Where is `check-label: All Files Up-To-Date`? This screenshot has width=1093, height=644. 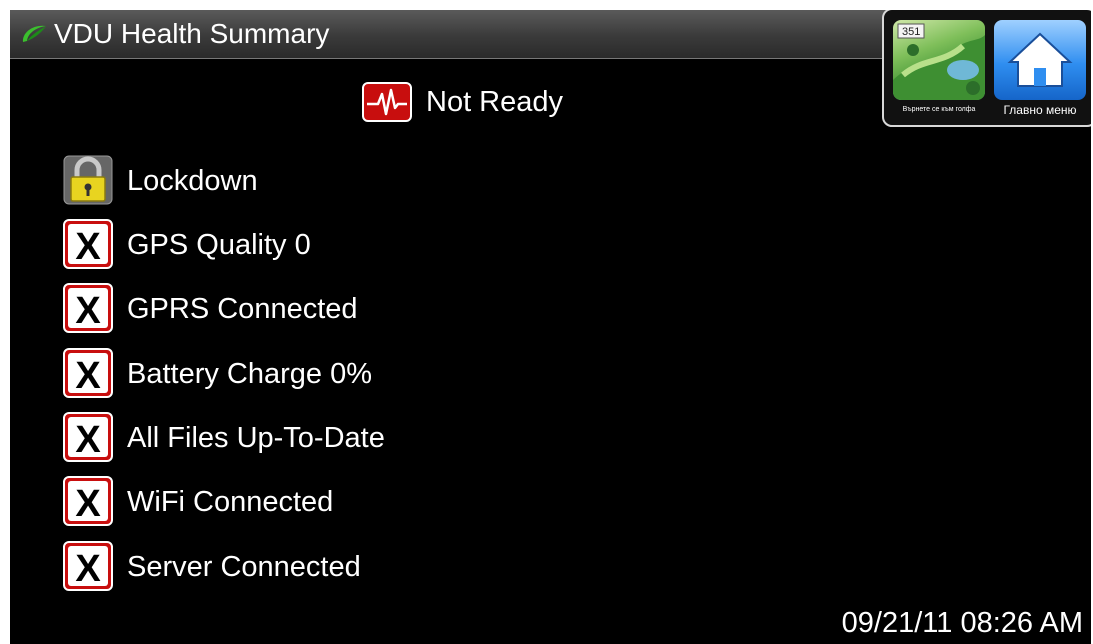 check-label: All Files Up-To-Date is located at coordinates (256, 438).